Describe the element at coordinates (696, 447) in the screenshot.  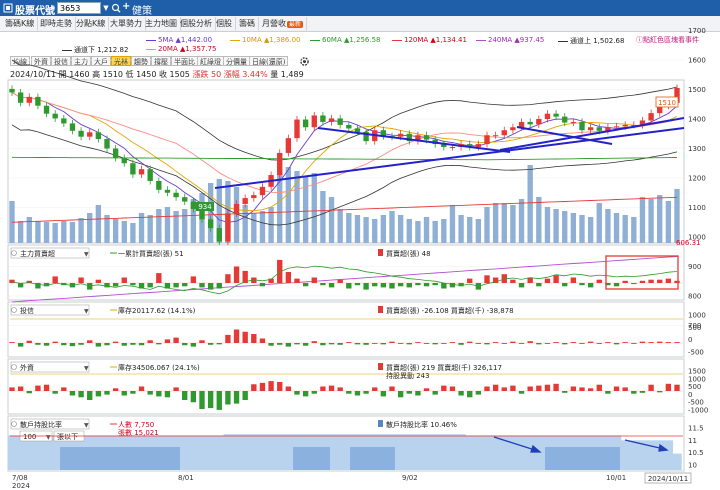
I see `holders-axis: 11.5 11 10.5 10` at that location.